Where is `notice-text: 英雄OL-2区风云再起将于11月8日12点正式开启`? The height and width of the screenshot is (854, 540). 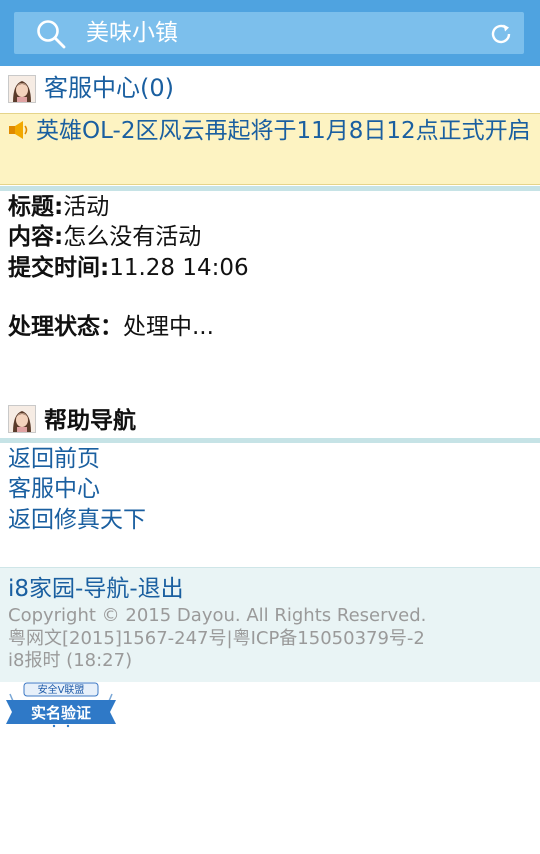
notice-text: 英雄OL-2区风云再起将于11月8日12点正式开启 is located at coordinates (271, 131).